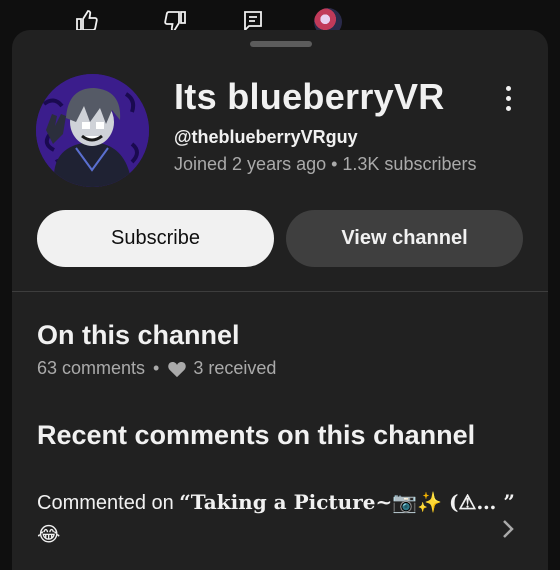 Image resolution: width=560 pixels, height=570 pixels. I want to click on channel-name: Its blueberryVR, so click(309, 96).